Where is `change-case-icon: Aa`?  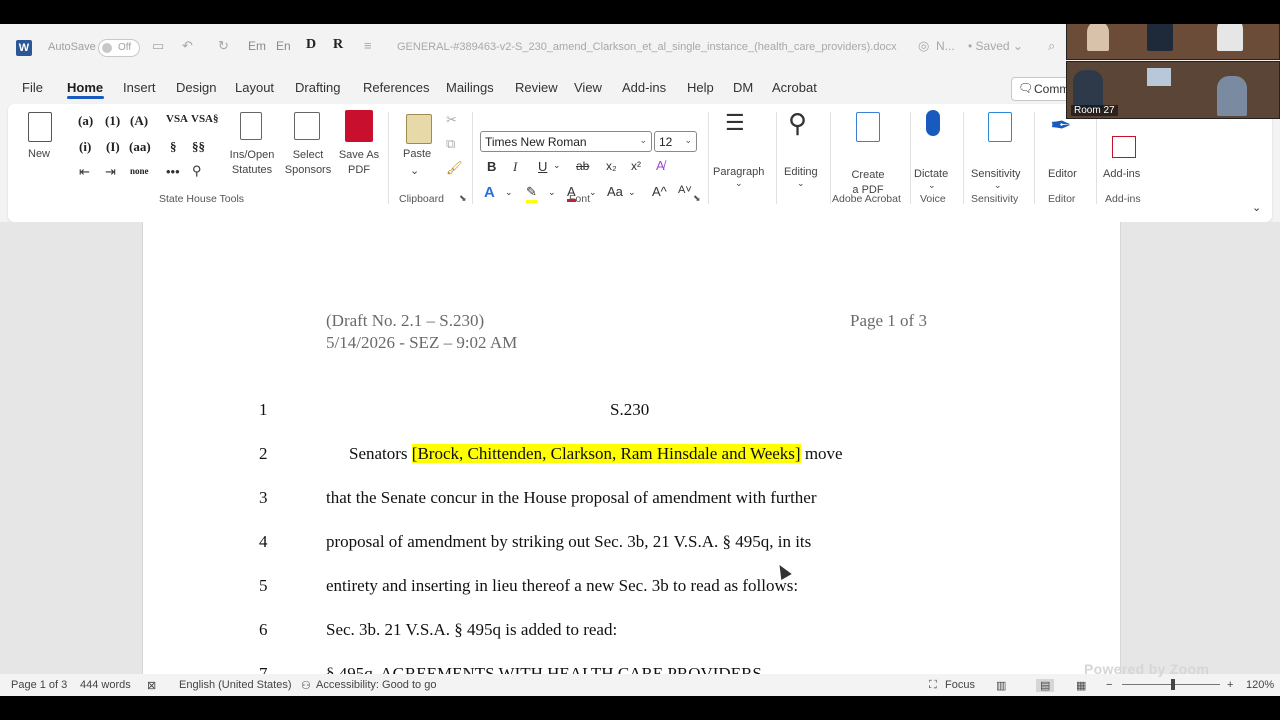
change-case-icon: Aa is located at coordinates (615, 191).